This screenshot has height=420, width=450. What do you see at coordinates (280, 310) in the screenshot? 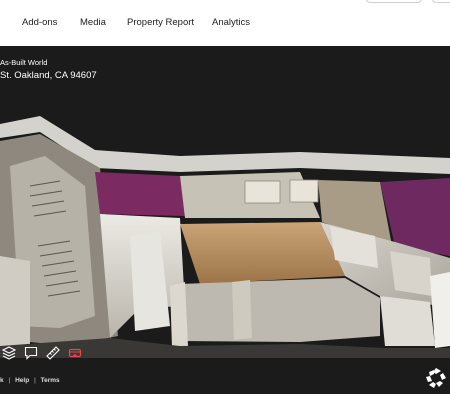
I see `model-front-floor` at bounding box center [280, 310].